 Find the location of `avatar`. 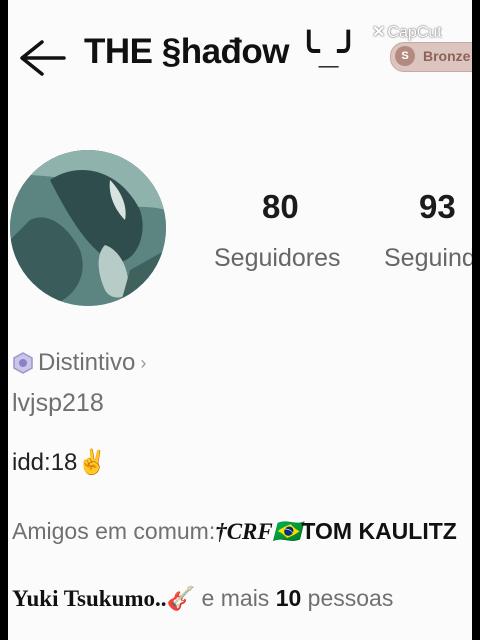

avatar is located at coordinates (88, 228).